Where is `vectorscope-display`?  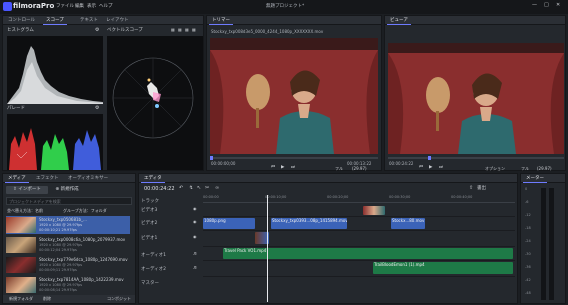
vectorscope-display is located at coordinates (155, 103).